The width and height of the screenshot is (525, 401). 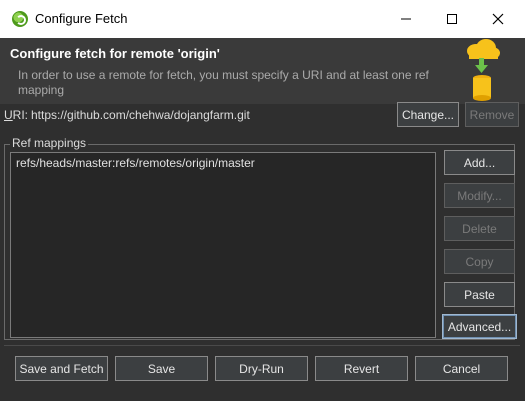 What do you see at coordinates (261, 368) in the screenshot?
I see `dry-run-button: Dry-Run` at bounding box center [261, 368].